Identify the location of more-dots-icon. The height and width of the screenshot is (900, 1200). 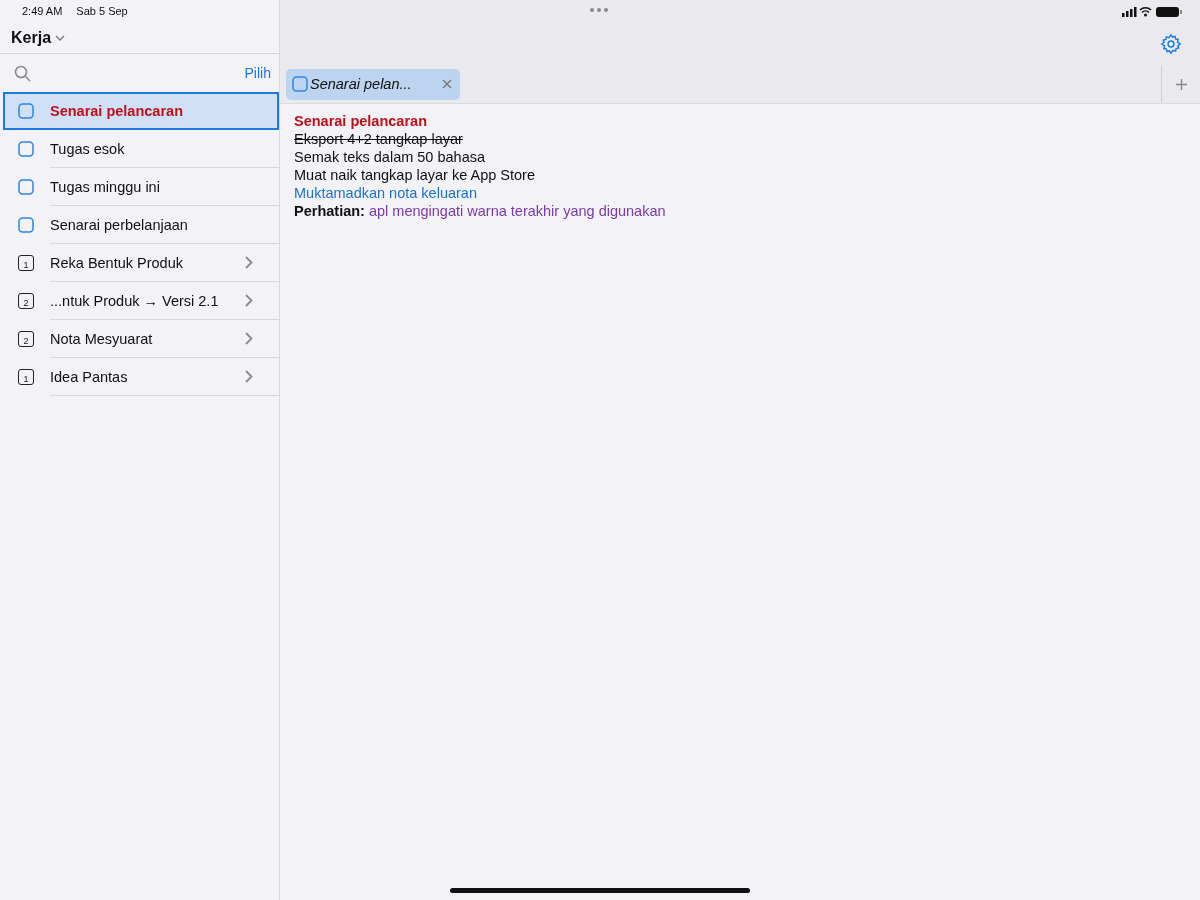
(599, 10).